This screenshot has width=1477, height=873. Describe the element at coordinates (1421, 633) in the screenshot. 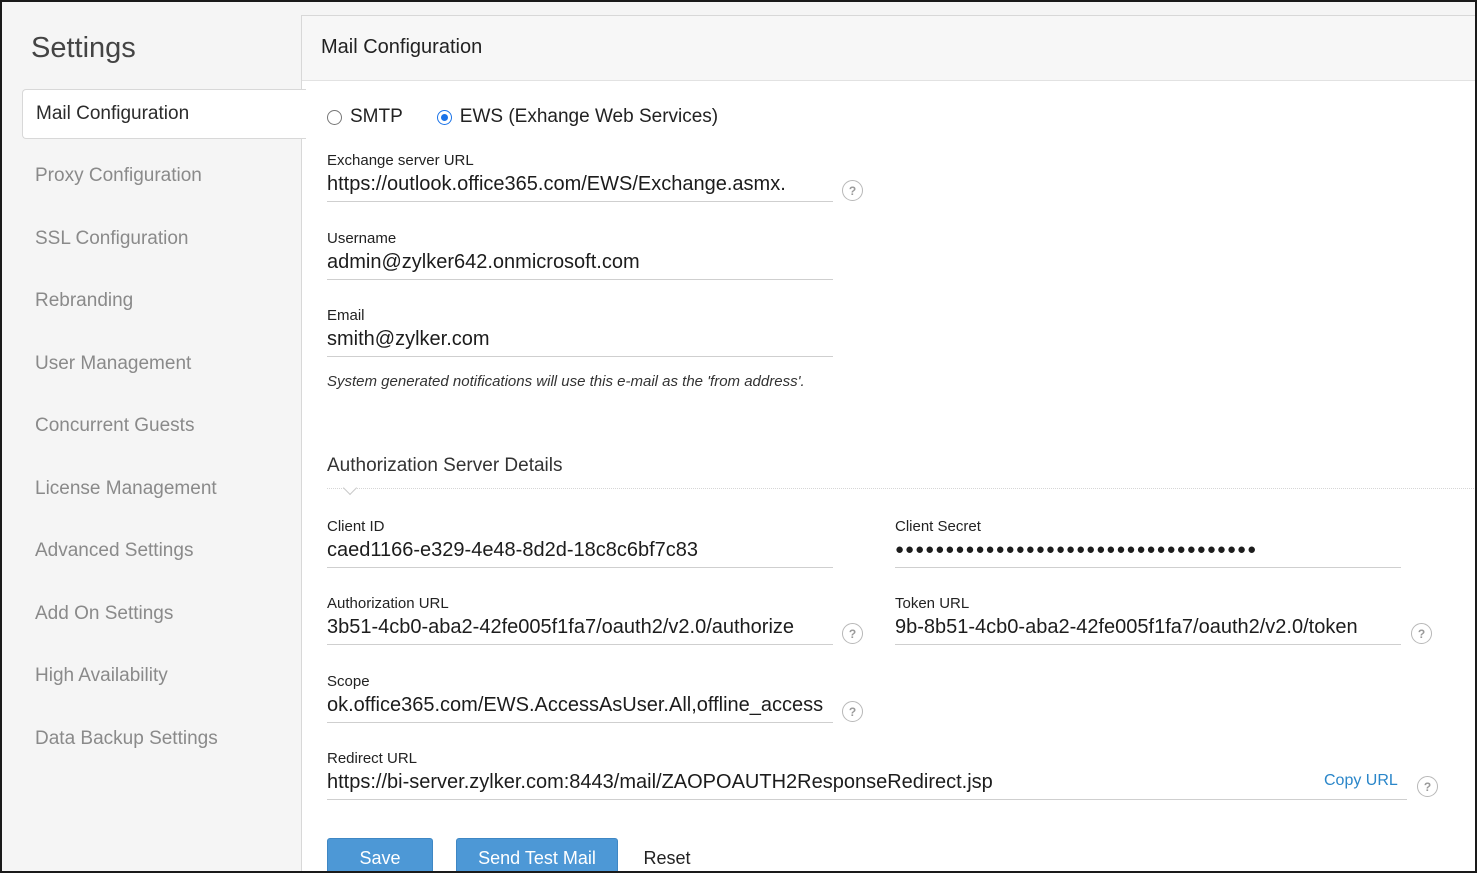

I see `token-url-help-icon: ?` at that location.